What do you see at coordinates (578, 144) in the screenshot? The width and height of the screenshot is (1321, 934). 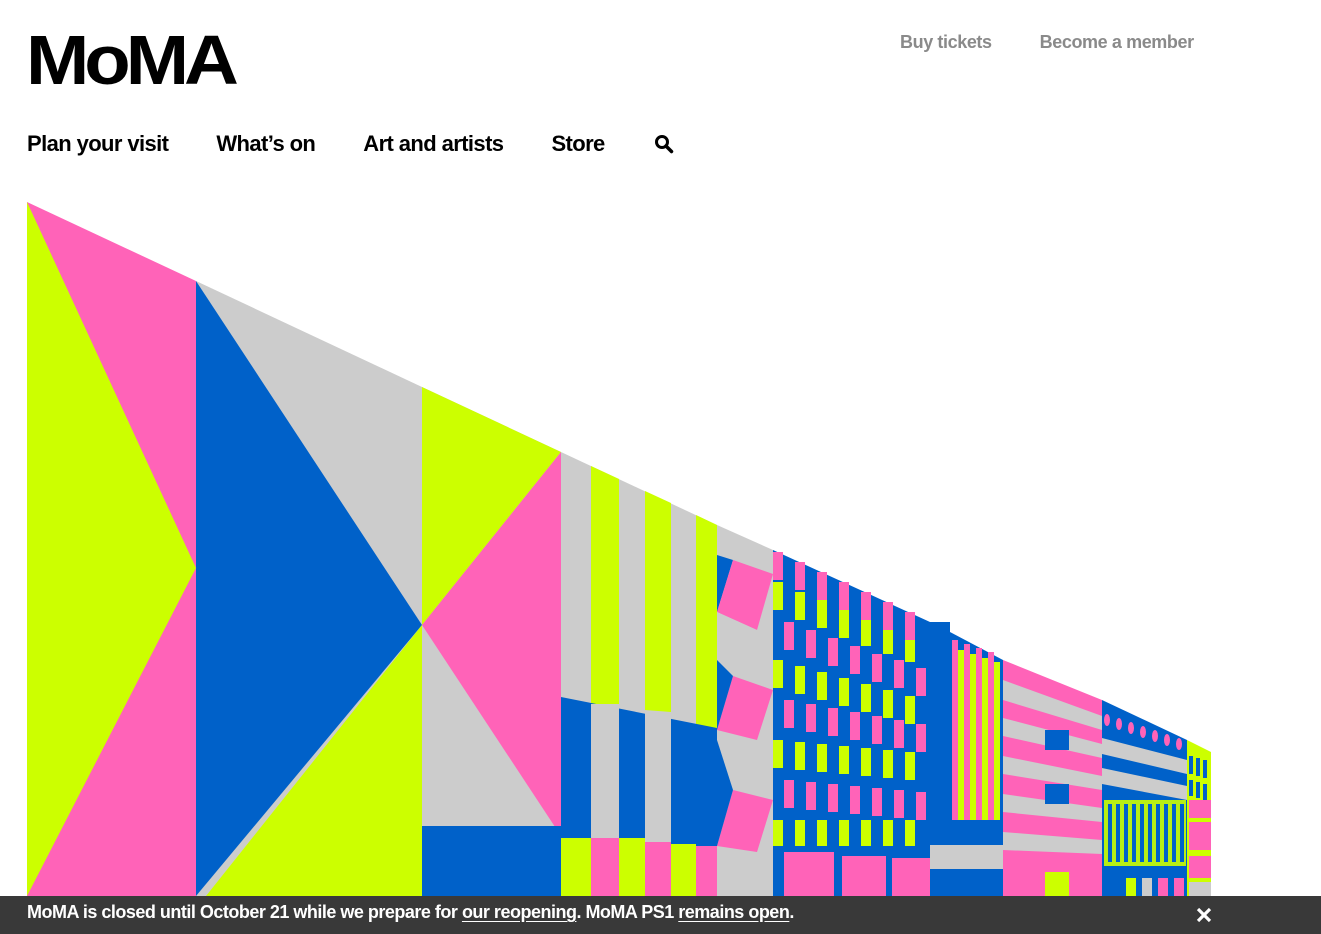 I see `nav-store: Store` at bounding box center [578, 144].